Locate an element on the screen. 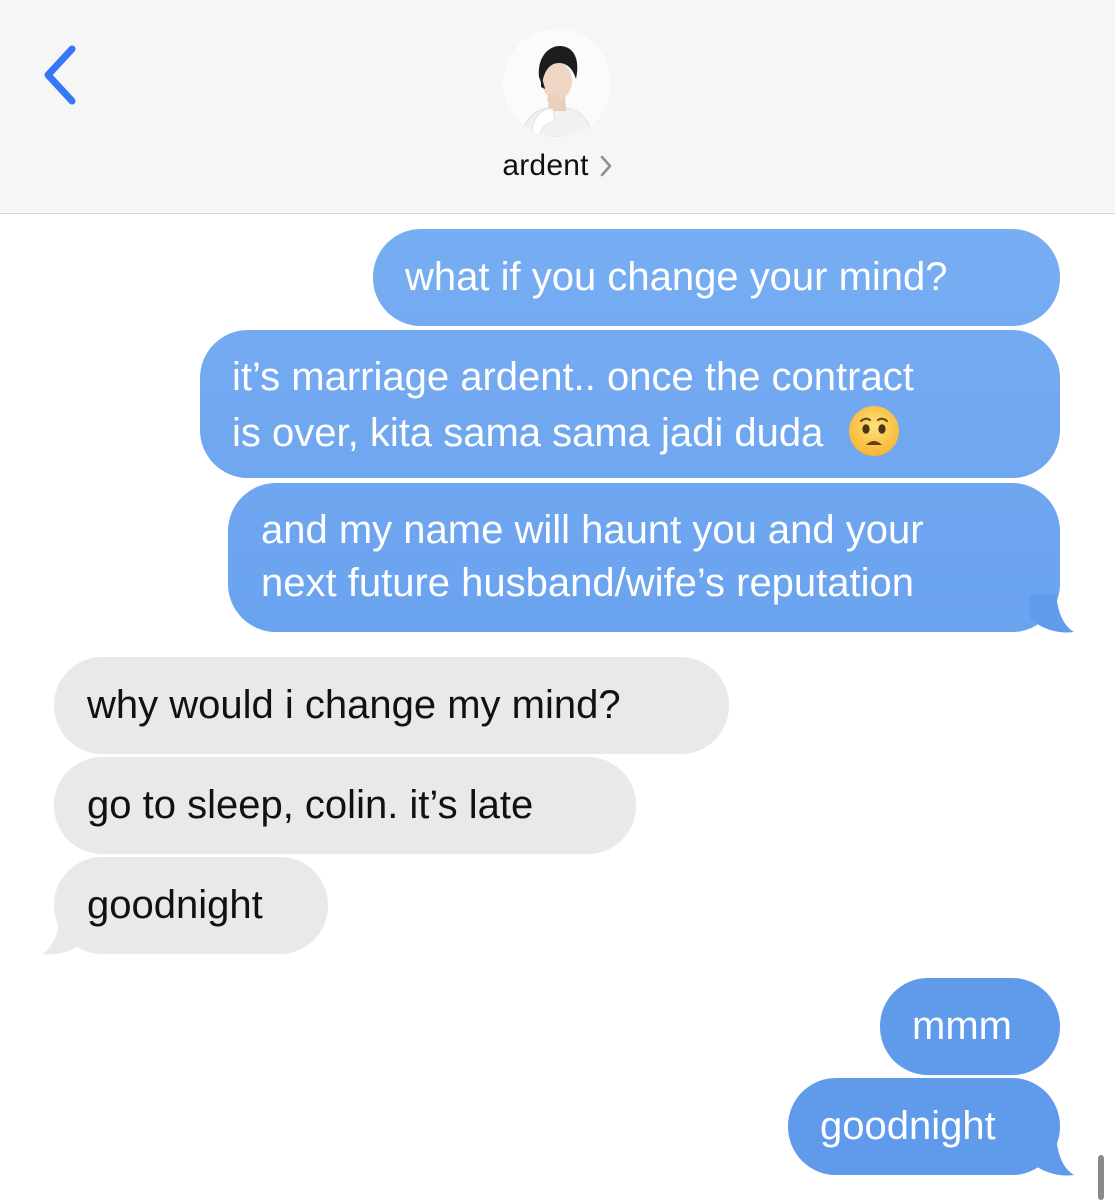 This screenshot has height=1200, width=1115. message-text: and my name will haunt you and your is located at coordinates (592, 530).